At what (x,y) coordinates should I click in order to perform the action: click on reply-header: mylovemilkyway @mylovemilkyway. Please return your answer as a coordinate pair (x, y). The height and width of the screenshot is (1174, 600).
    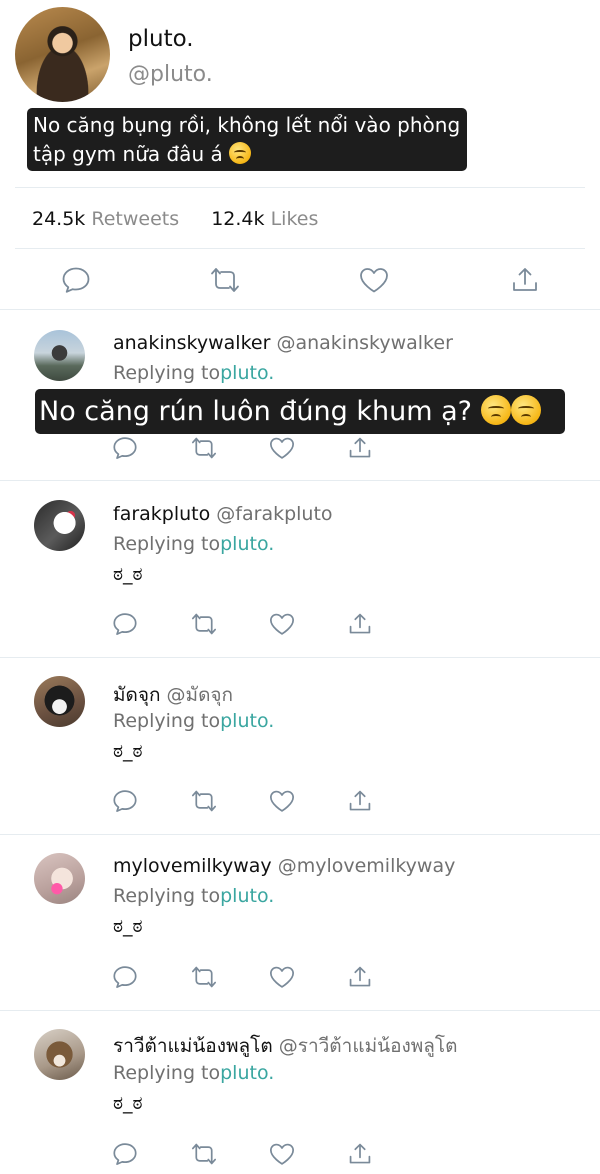
    Looking at the image, I should click on (284, 866).